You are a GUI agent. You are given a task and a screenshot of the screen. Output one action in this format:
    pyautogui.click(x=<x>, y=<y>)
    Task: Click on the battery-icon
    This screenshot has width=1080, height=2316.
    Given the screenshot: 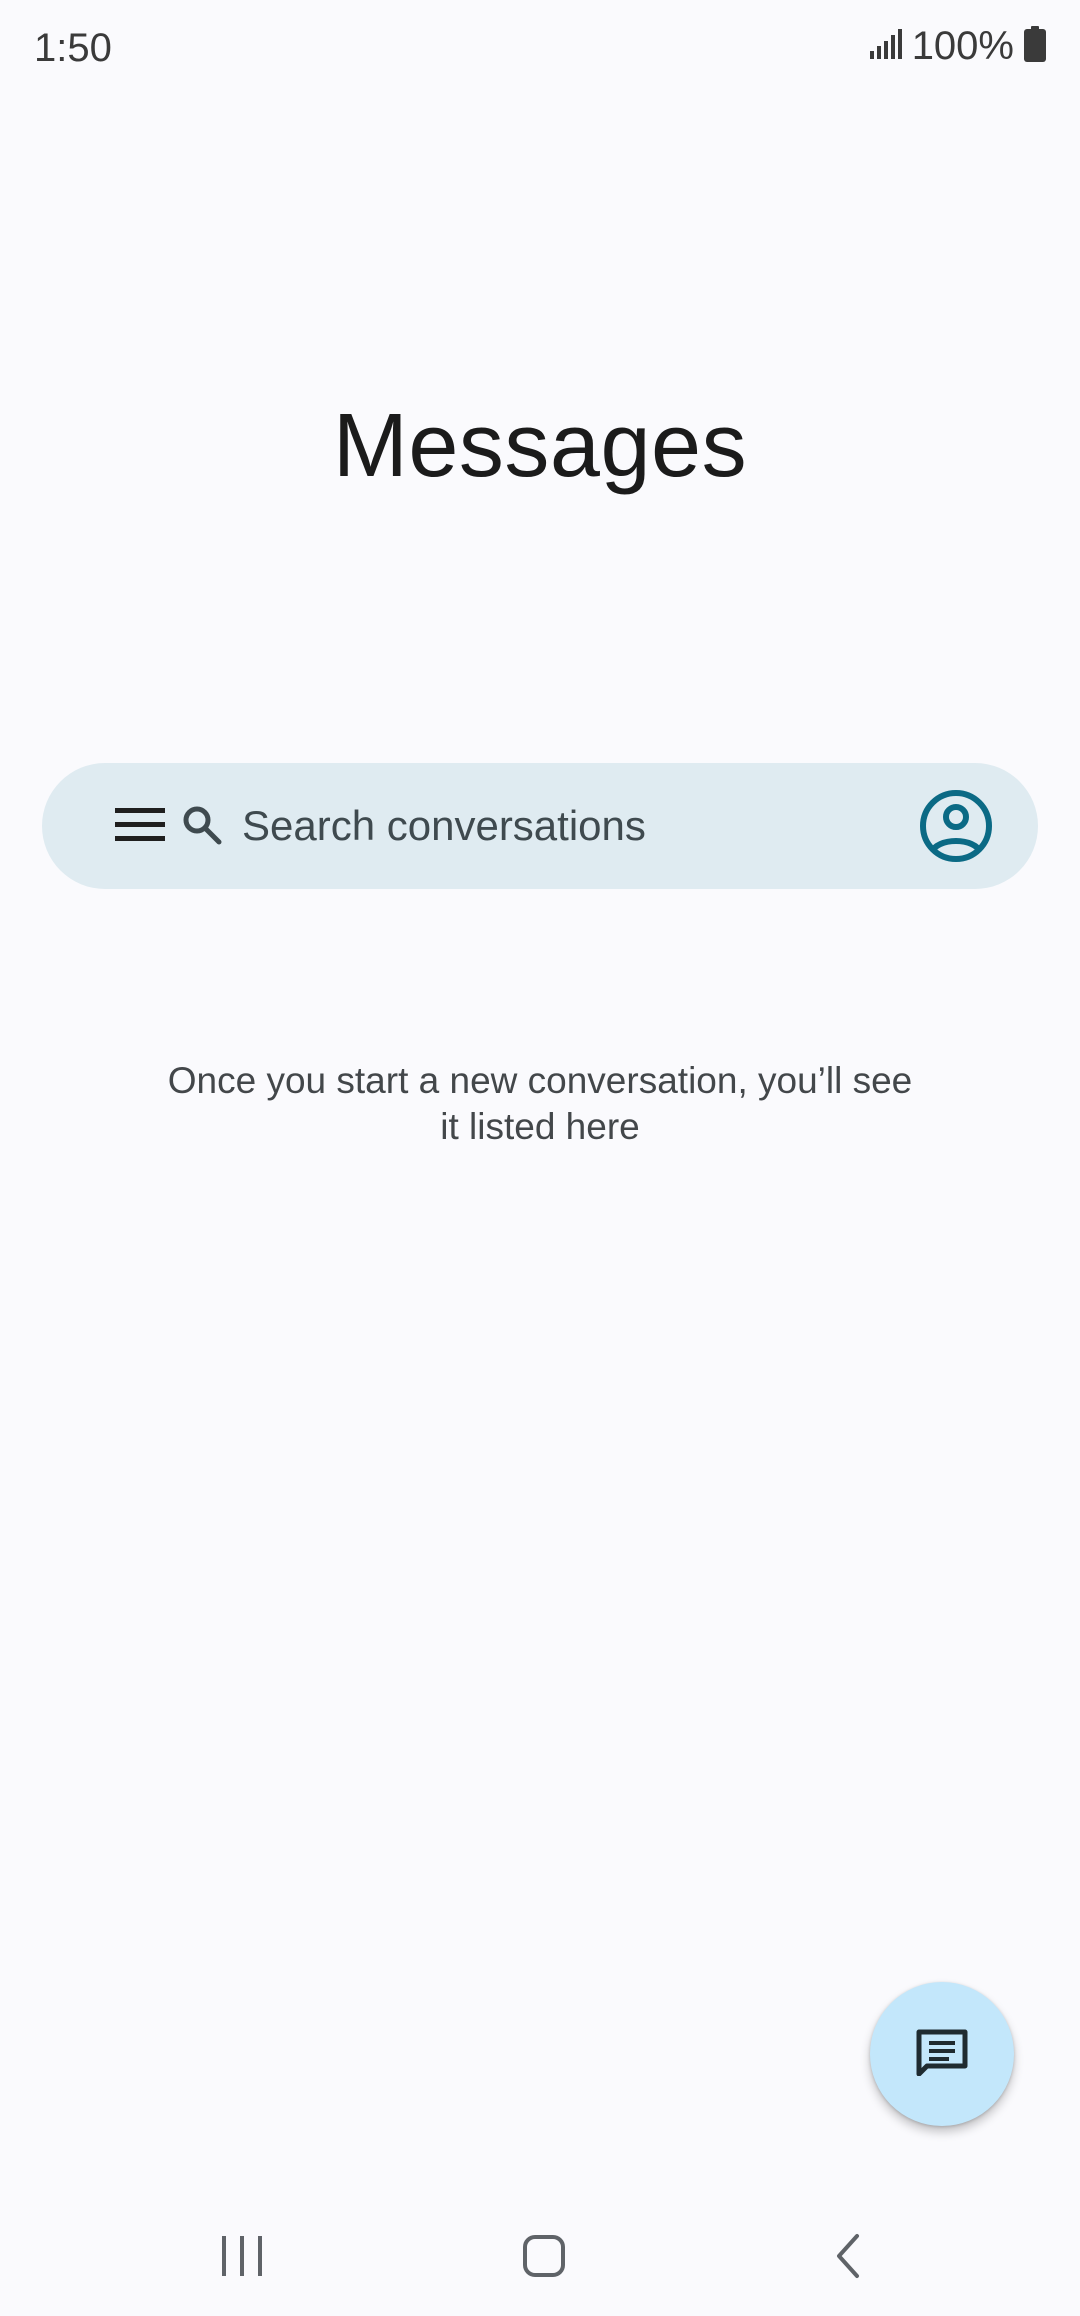 What is the action you would take?
    pyautogui.click(x=1035, y=46)
    